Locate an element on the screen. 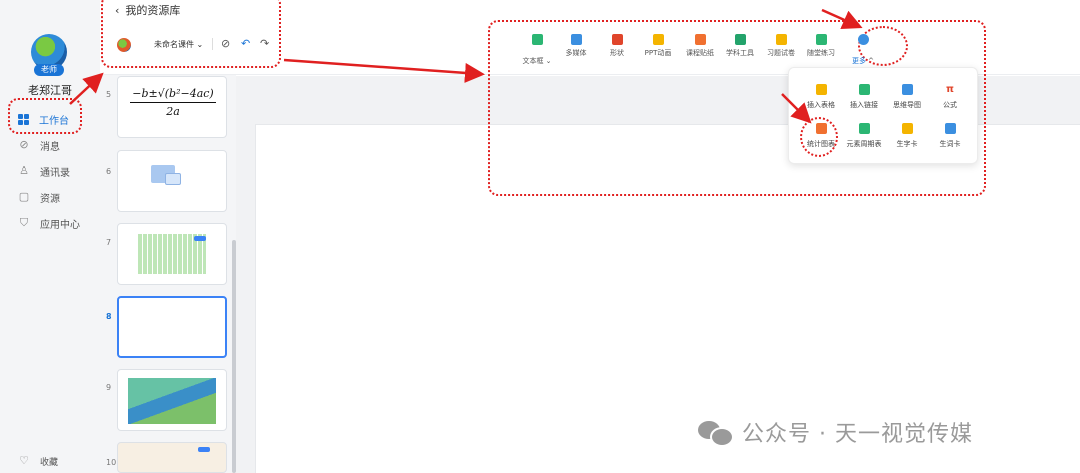 This screenshot has width=1080, height=473. nav-item-label: 通讯录 is located at coordinates (55, 173).